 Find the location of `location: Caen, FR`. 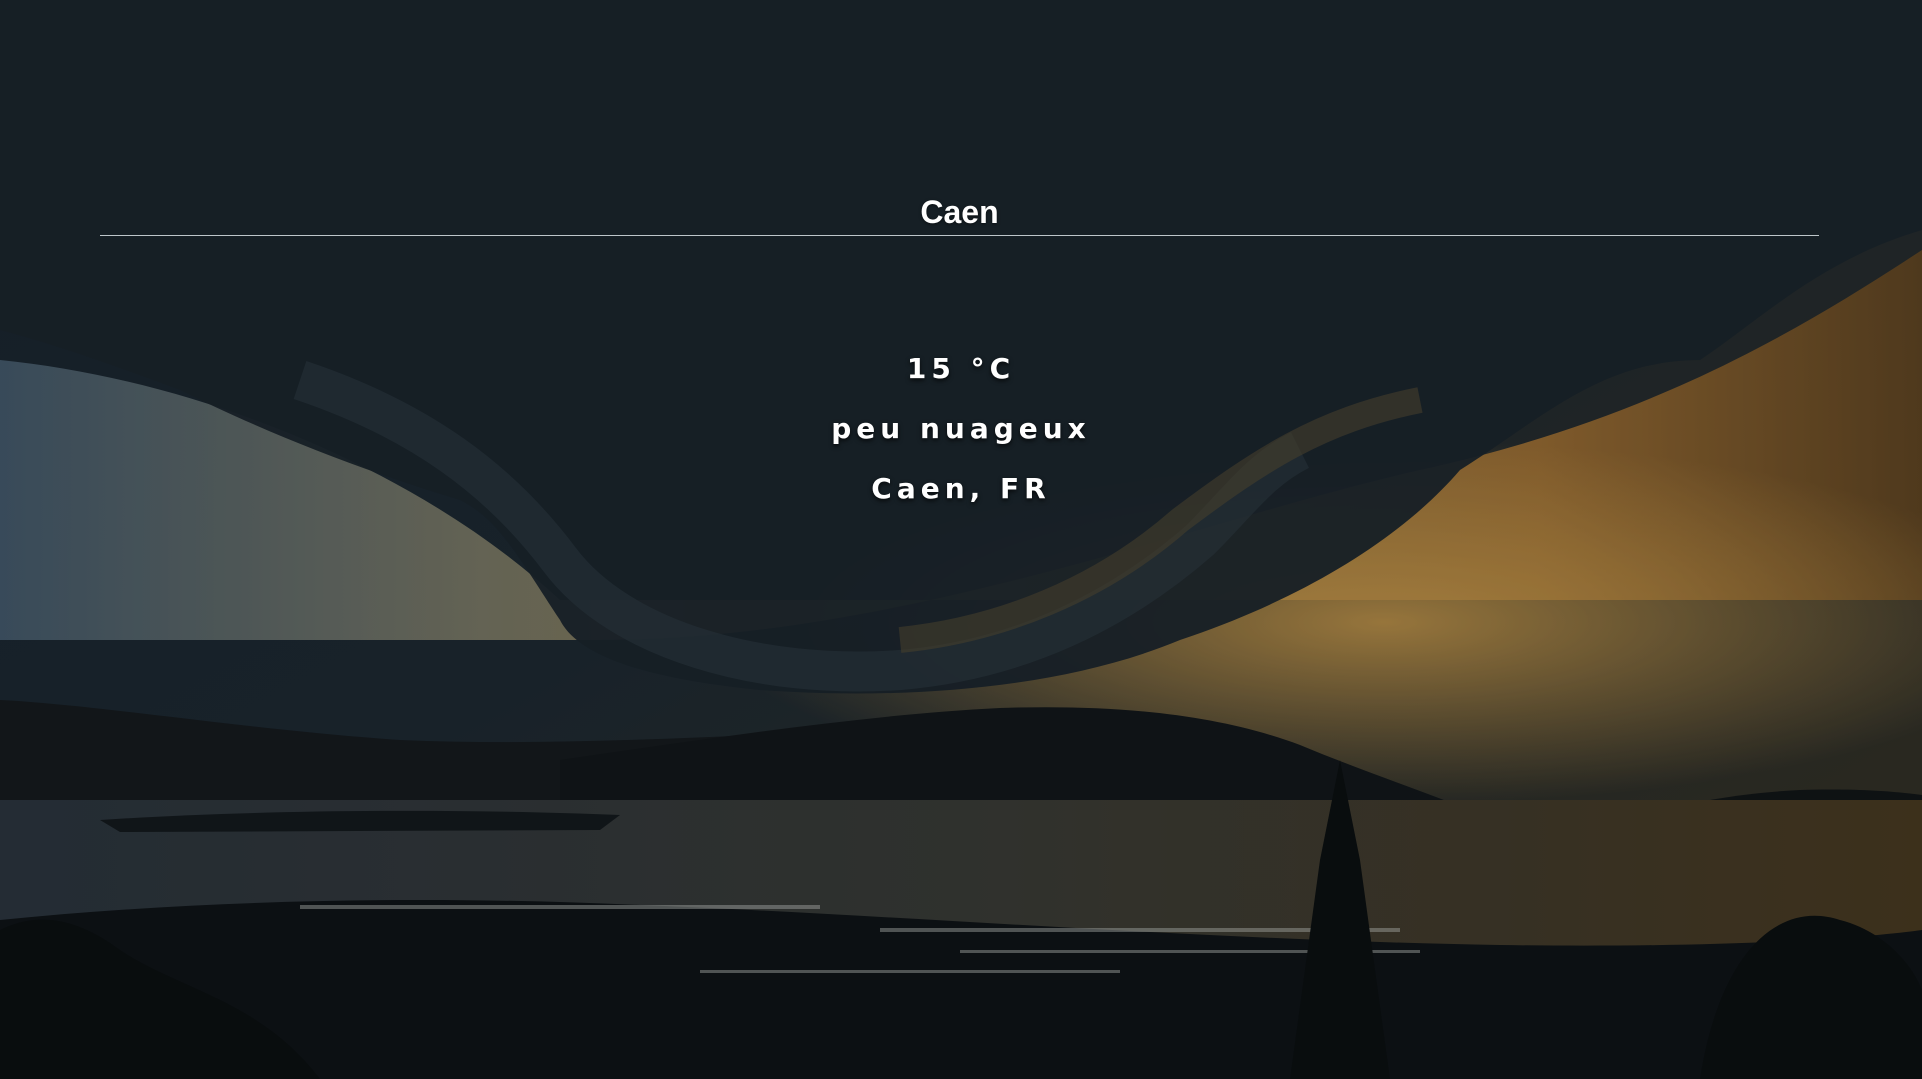

location: Caen, FR is located at coordinates (961, 488).